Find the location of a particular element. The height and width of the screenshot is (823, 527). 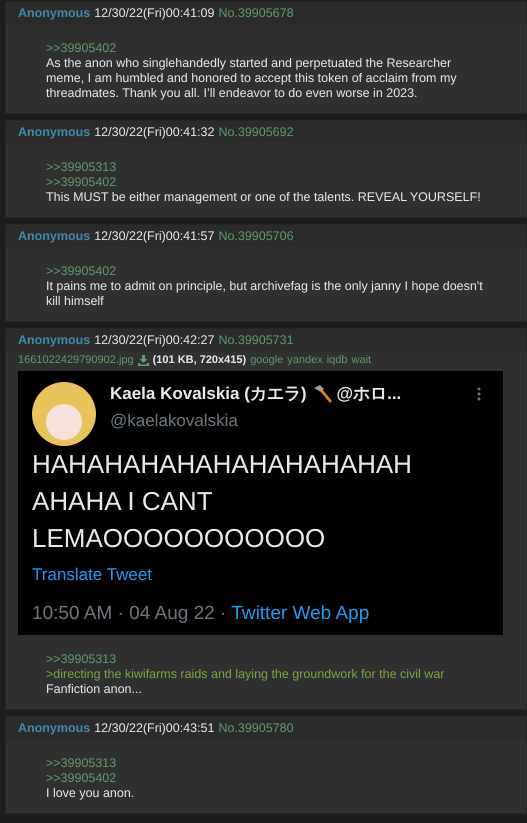

search-link: yandex is located at coordinates (305, 360).